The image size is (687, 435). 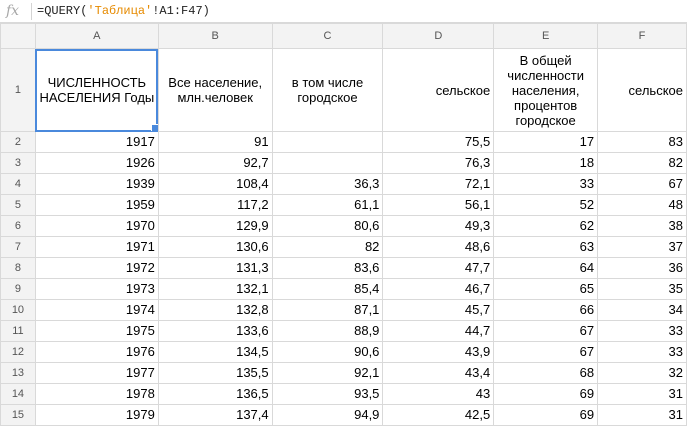 What do you see at coordinates (642, 36) in the screenshot?
I see `column-header-f: F` at bounding box center [642, 36].